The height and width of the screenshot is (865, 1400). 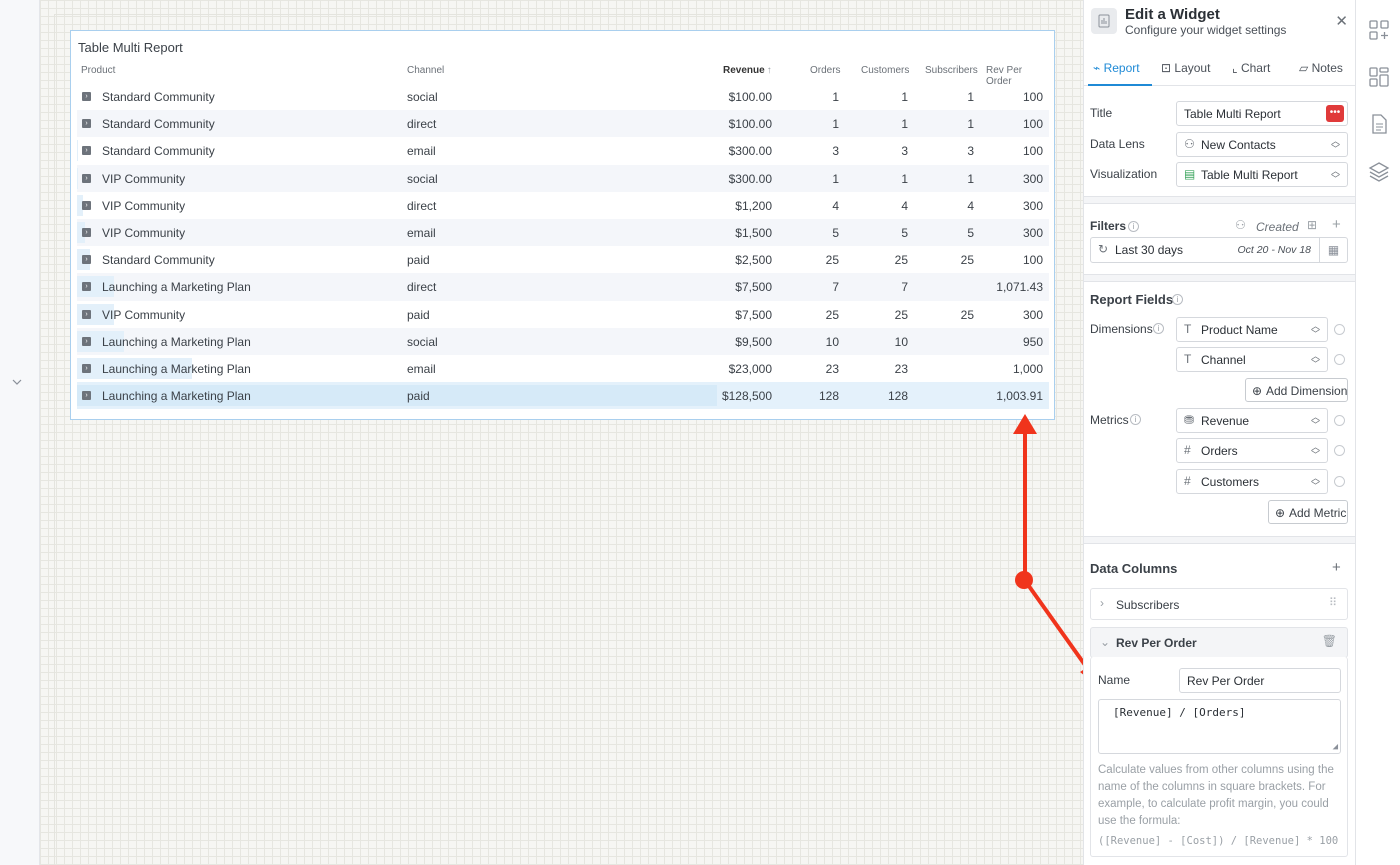 What do you see at coordinates (753, 287) in the screenshot?
I see `cell-revenue: $7,500` at bounding box center [753, 287].